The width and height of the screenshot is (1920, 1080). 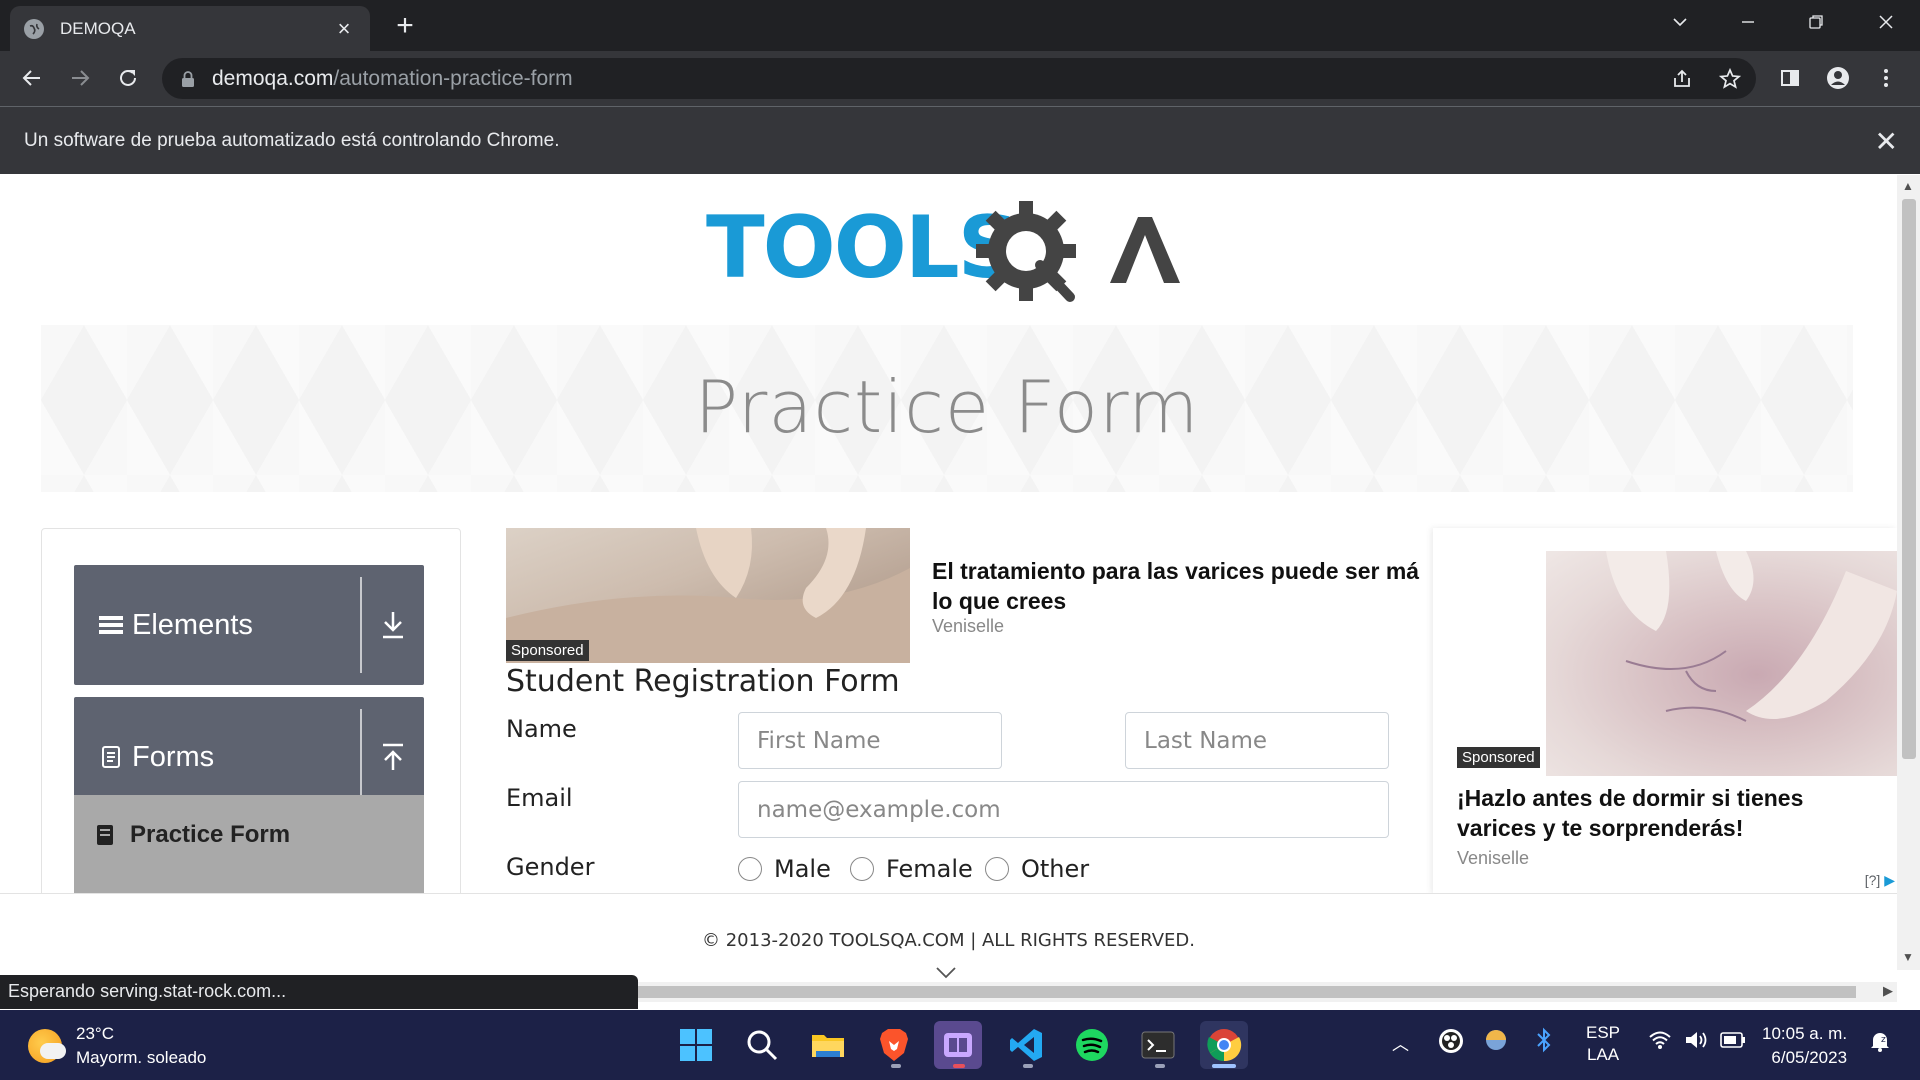 I want to click on tab-close-icon: ×, so click(x=344, y=29).